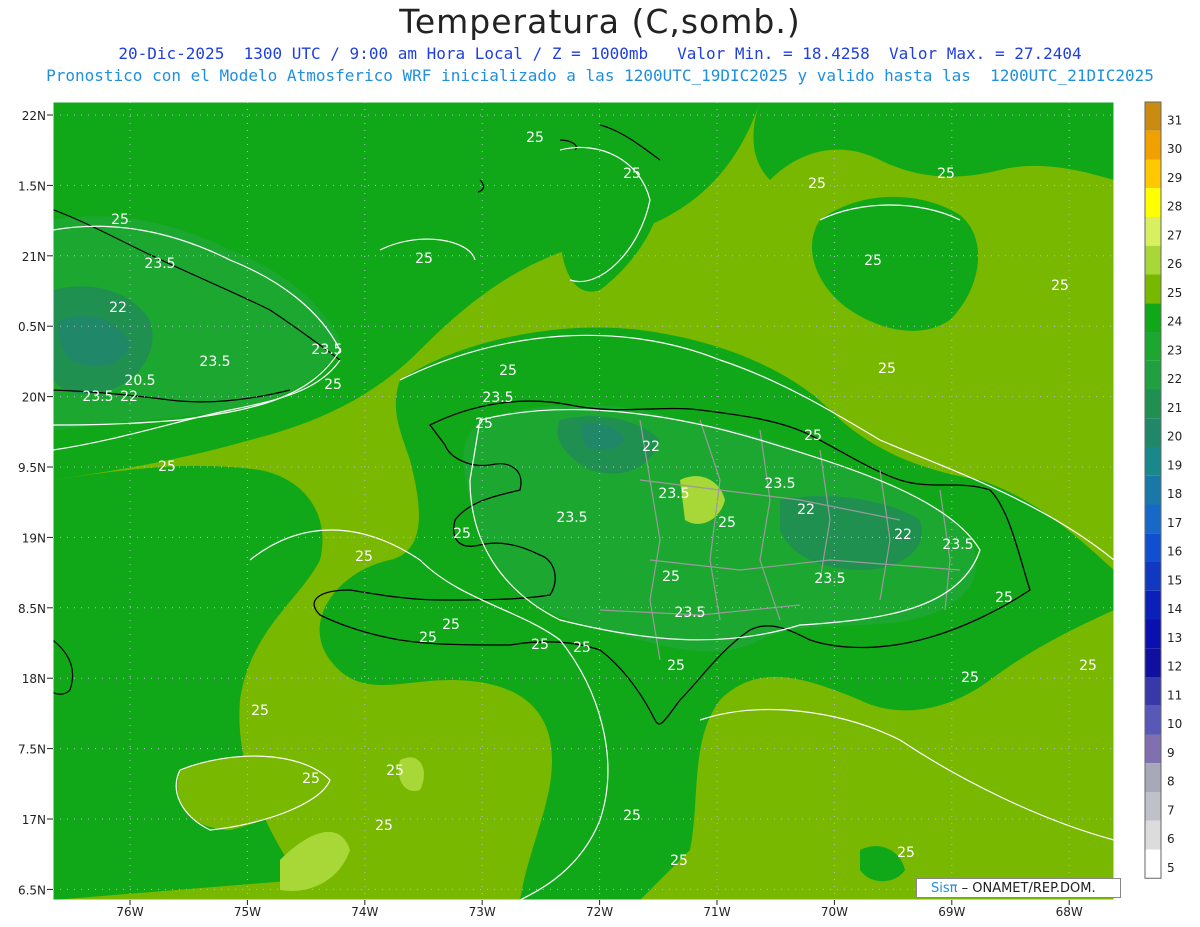 This screenshot has height=927, width=1200. What do you see at coordinates (1174, 264) in the screenshot?
I see `colorbar-label: 26` at bounding box center [1174, 264].